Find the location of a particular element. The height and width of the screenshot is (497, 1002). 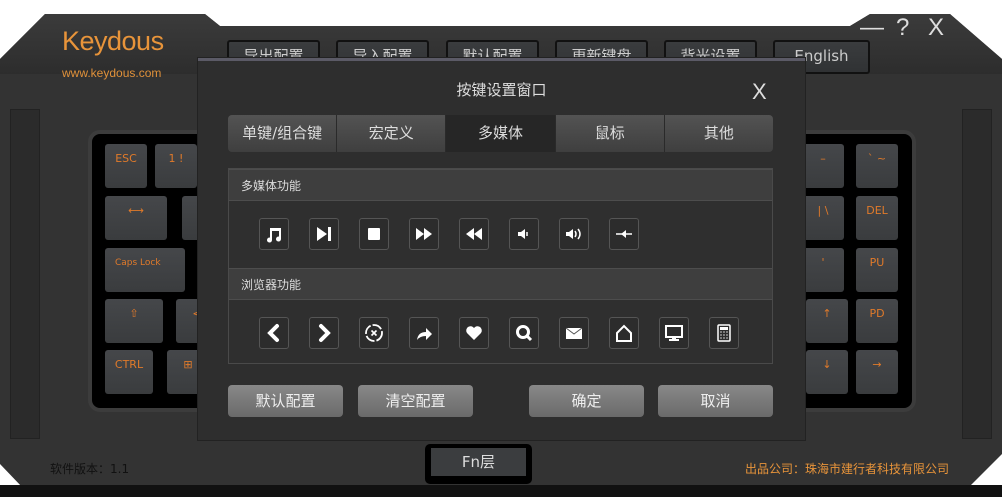

version-text: 软件版本：1.1 is located at coordinates (90, 469).